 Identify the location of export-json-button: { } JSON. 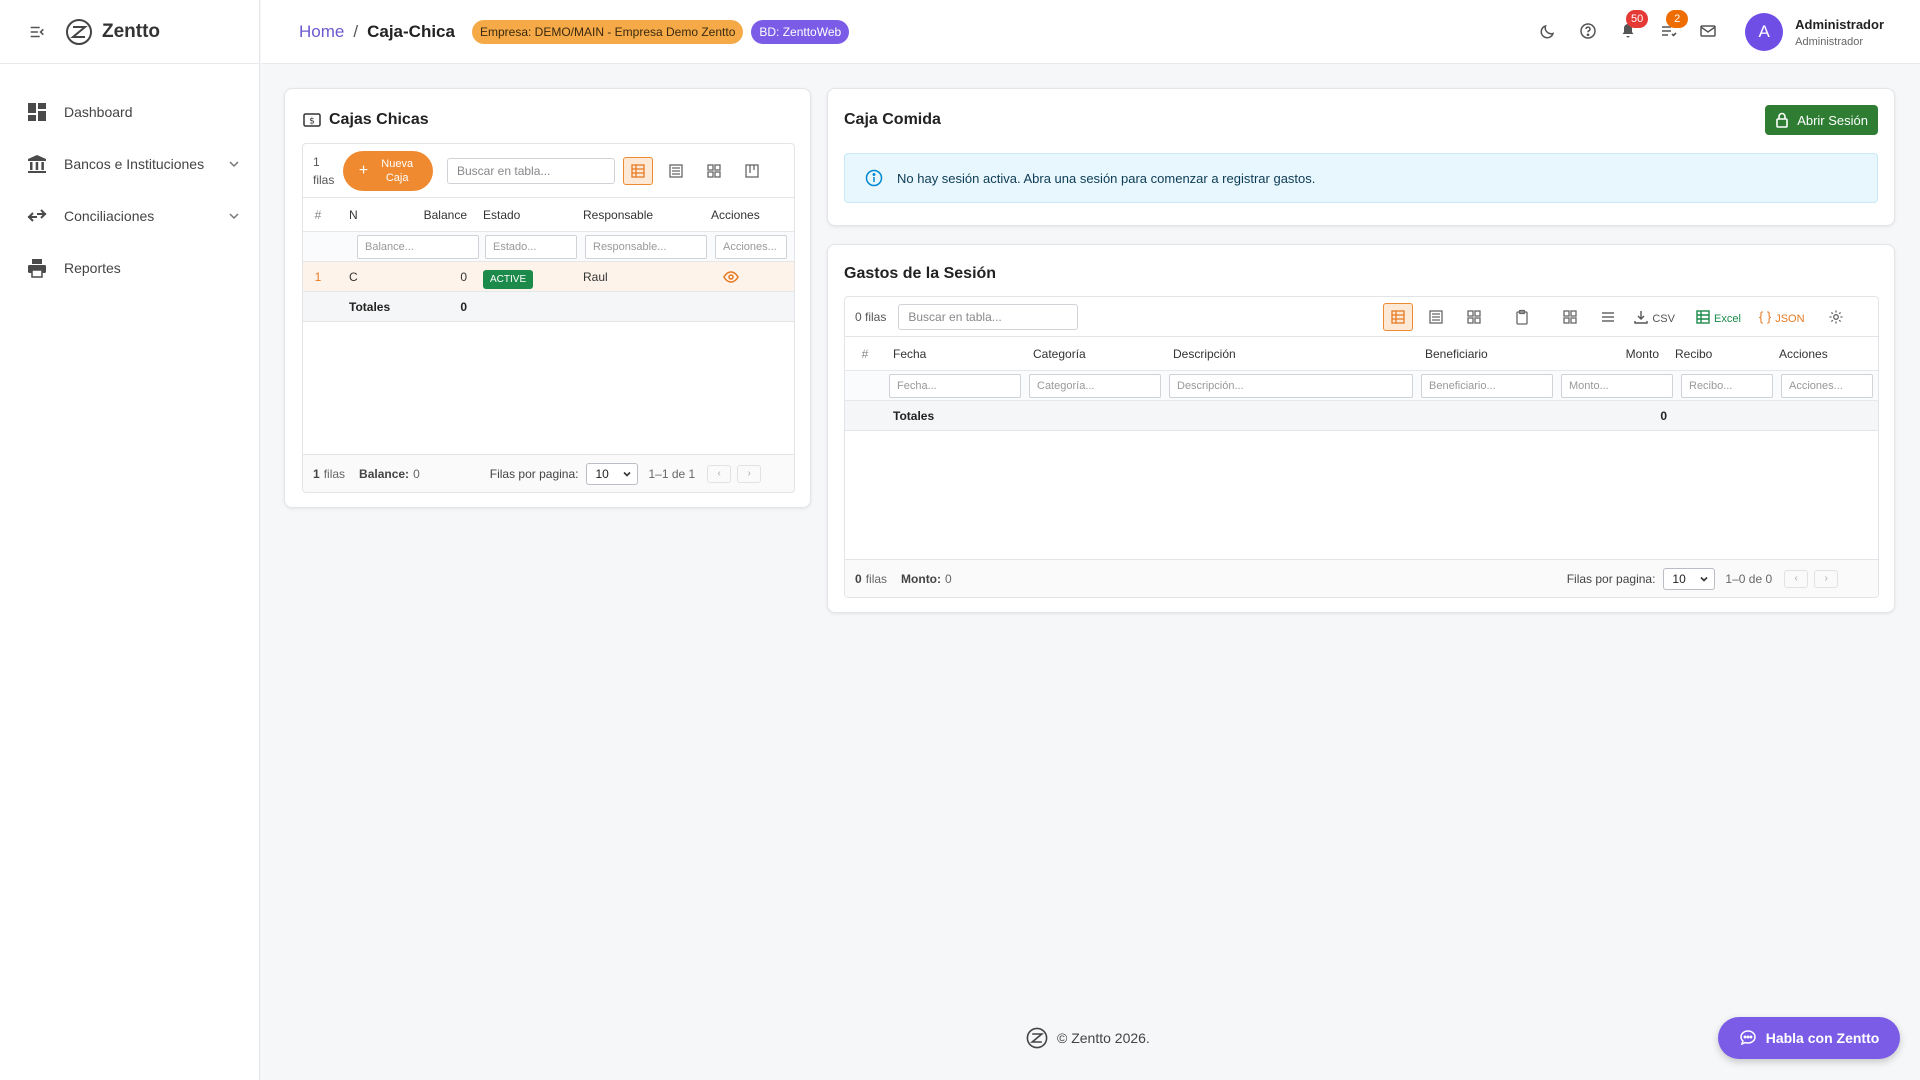
(1782, 317).